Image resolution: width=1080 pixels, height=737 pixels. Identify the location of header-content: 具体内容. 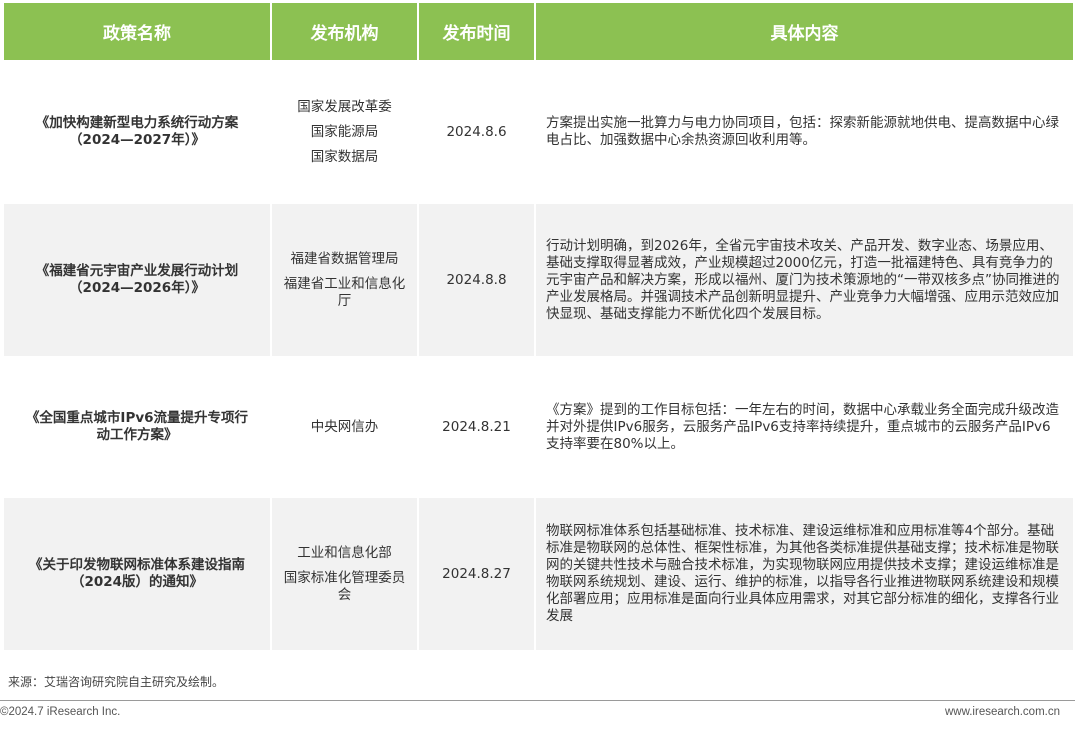
(804, 31).